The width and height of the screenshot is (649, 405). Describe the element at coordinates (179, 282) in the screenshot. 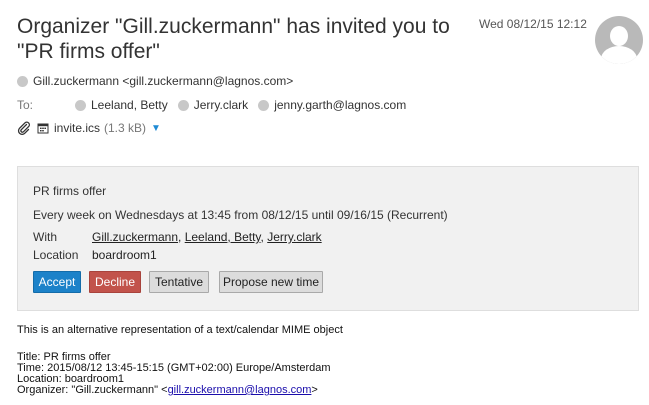

I see `tentative-button: Tentative` at that location.